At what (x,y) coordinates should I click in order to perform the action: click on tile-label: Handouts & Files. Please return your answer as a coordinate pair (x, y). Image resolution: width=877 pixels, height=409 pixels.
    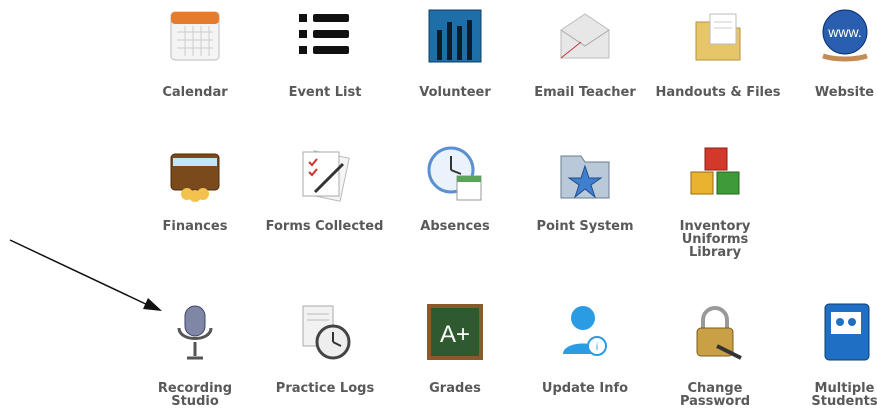
    Looking at the image, I should click on (718, 92).